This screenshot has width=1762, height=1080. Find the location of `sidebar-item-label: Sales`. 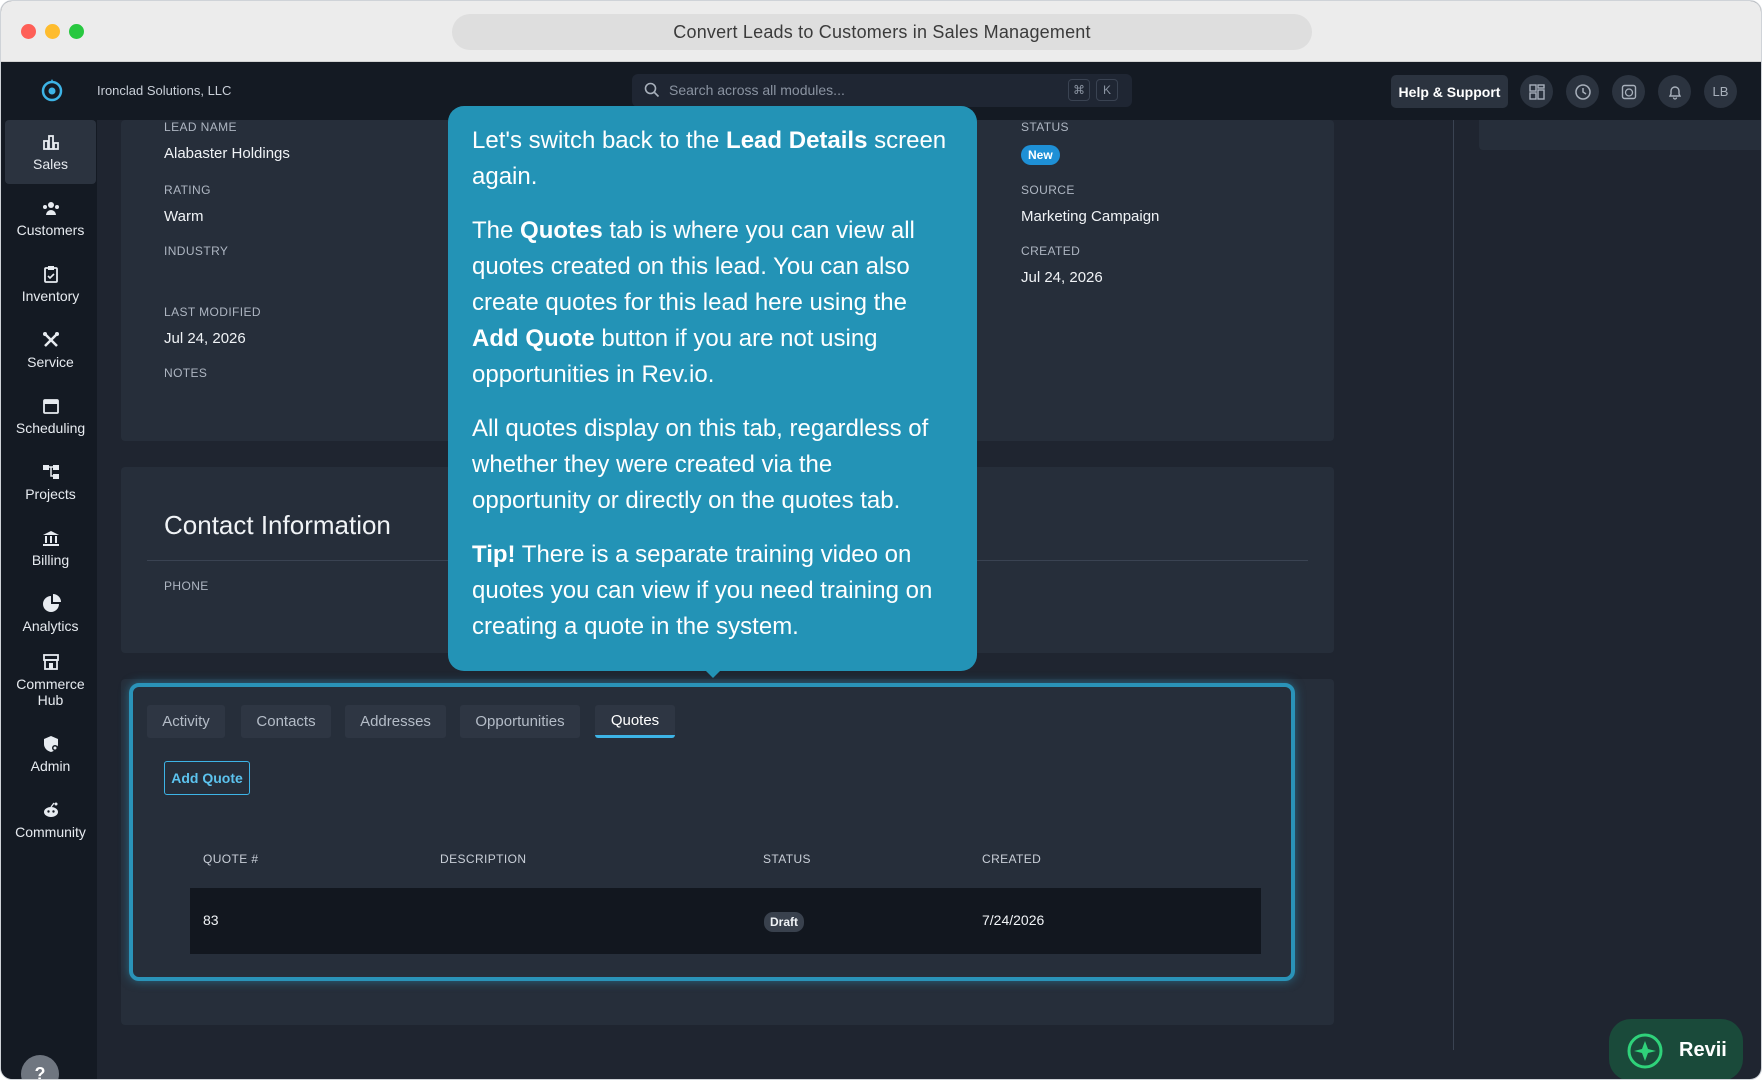

sidebar-item-label: Sales is located at coordinates (50, 164).